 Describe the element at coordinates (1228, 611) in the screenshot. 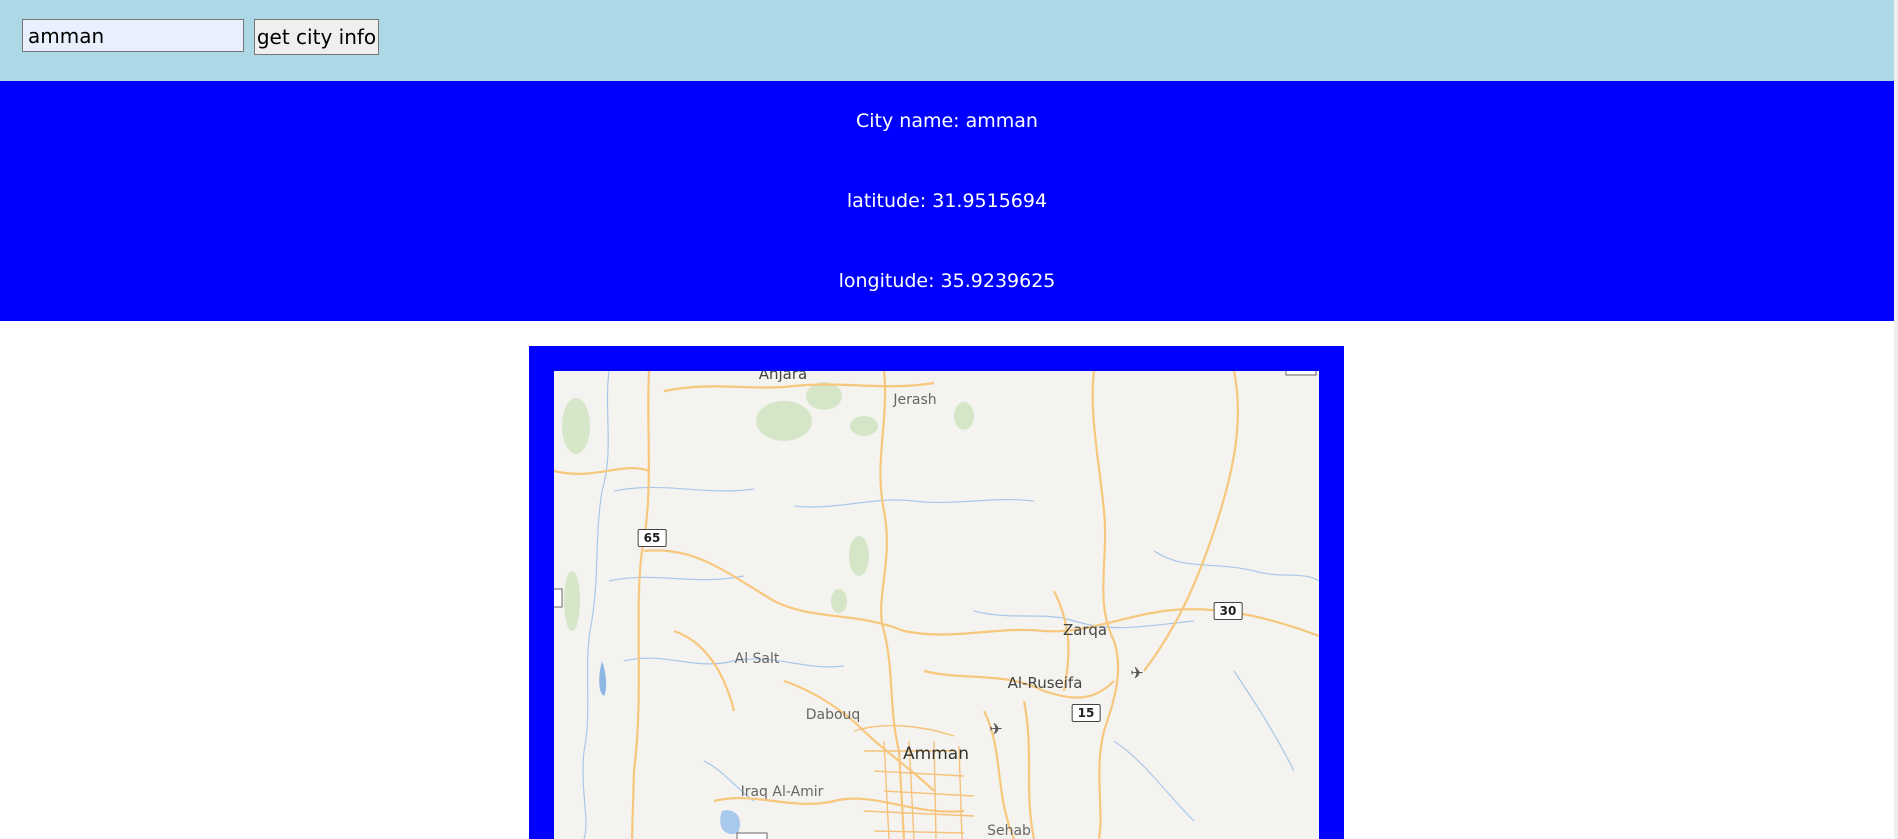

I see `route-shield-30: 30` at that location.